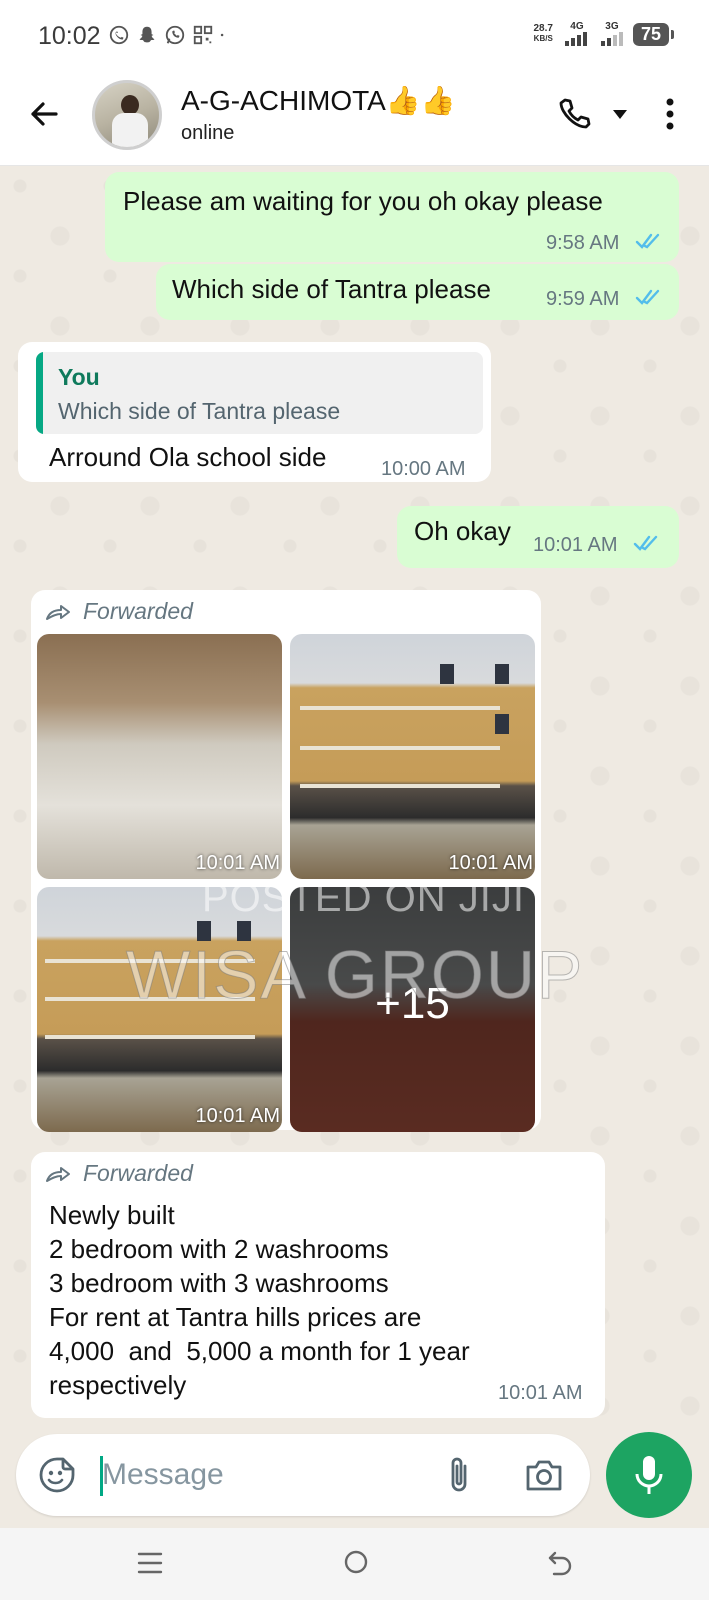 The height and width of the screenshot is (1600, 709). Describe the element at coordinates (159, 1009) in the screenshot. I see `photo-building-side: 10:01 AM` at that location.